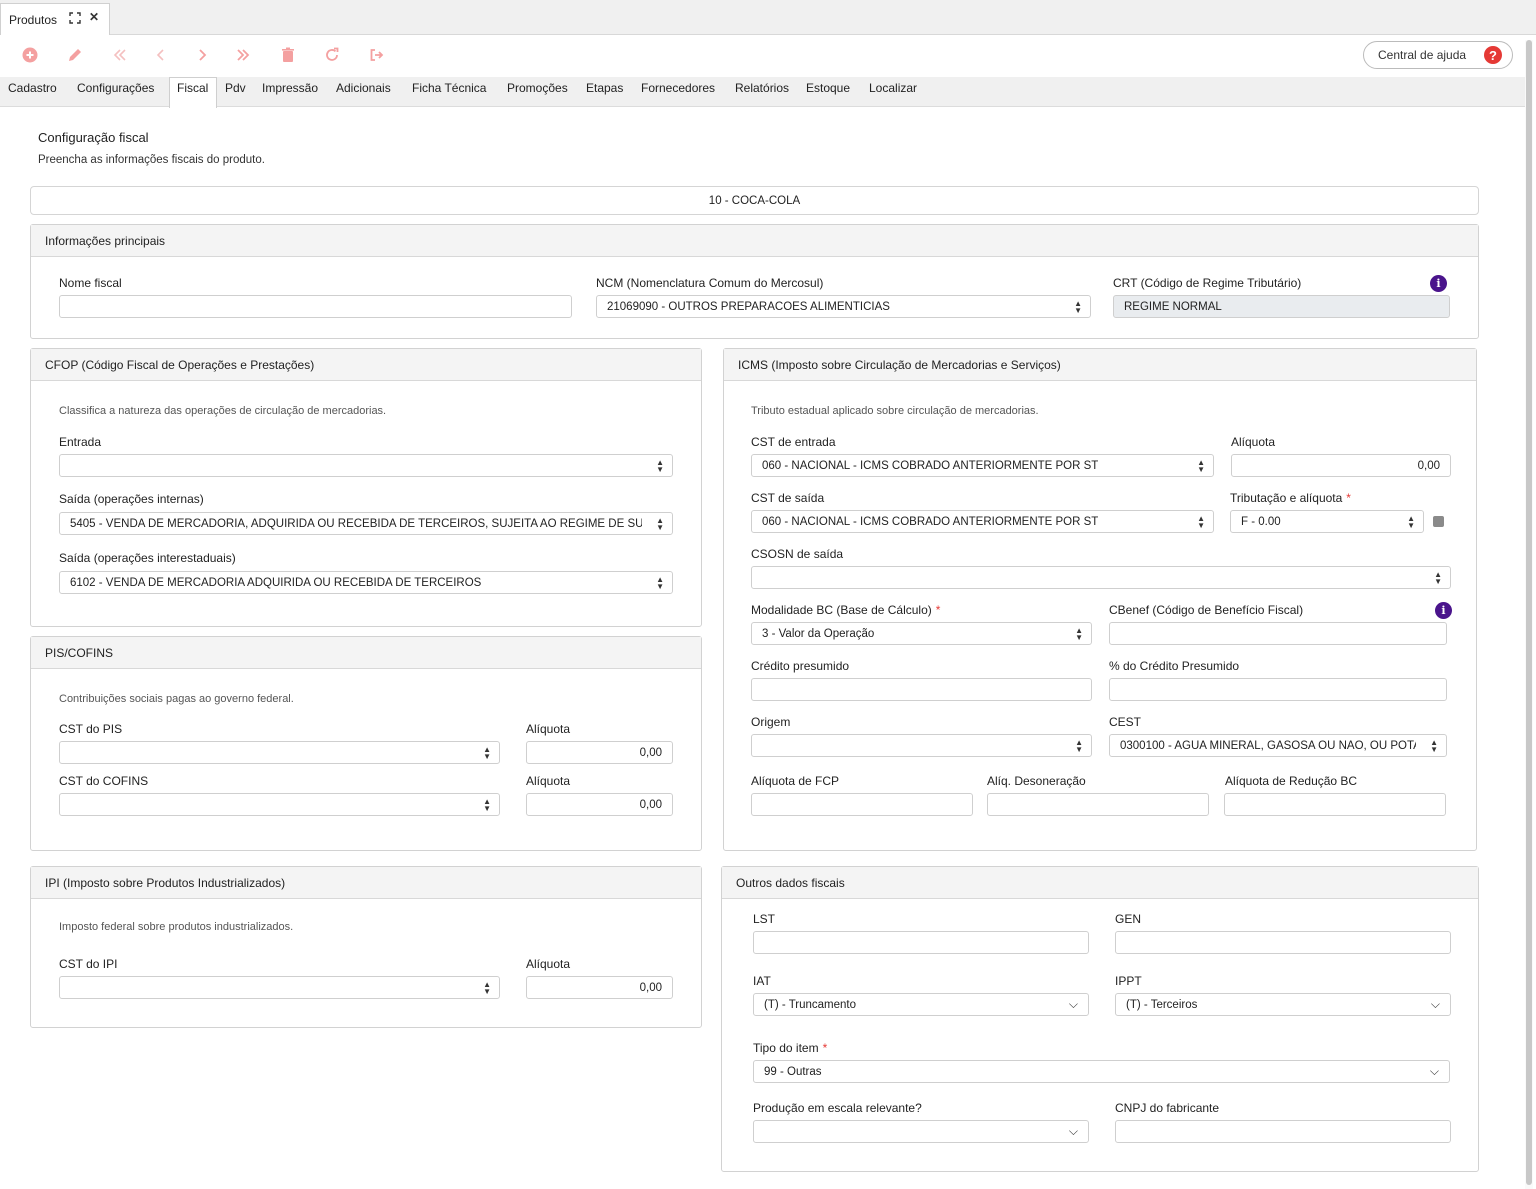  What do you see at coordinates (788, 498) in the screenshot?
I see `cst-saida-label: CST de saída` at bounding box center [788, 498].